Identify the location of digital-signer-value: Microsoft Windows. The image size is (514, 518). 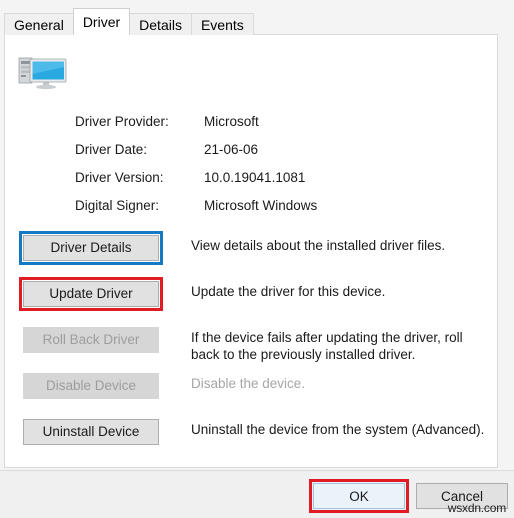
(261, 205).